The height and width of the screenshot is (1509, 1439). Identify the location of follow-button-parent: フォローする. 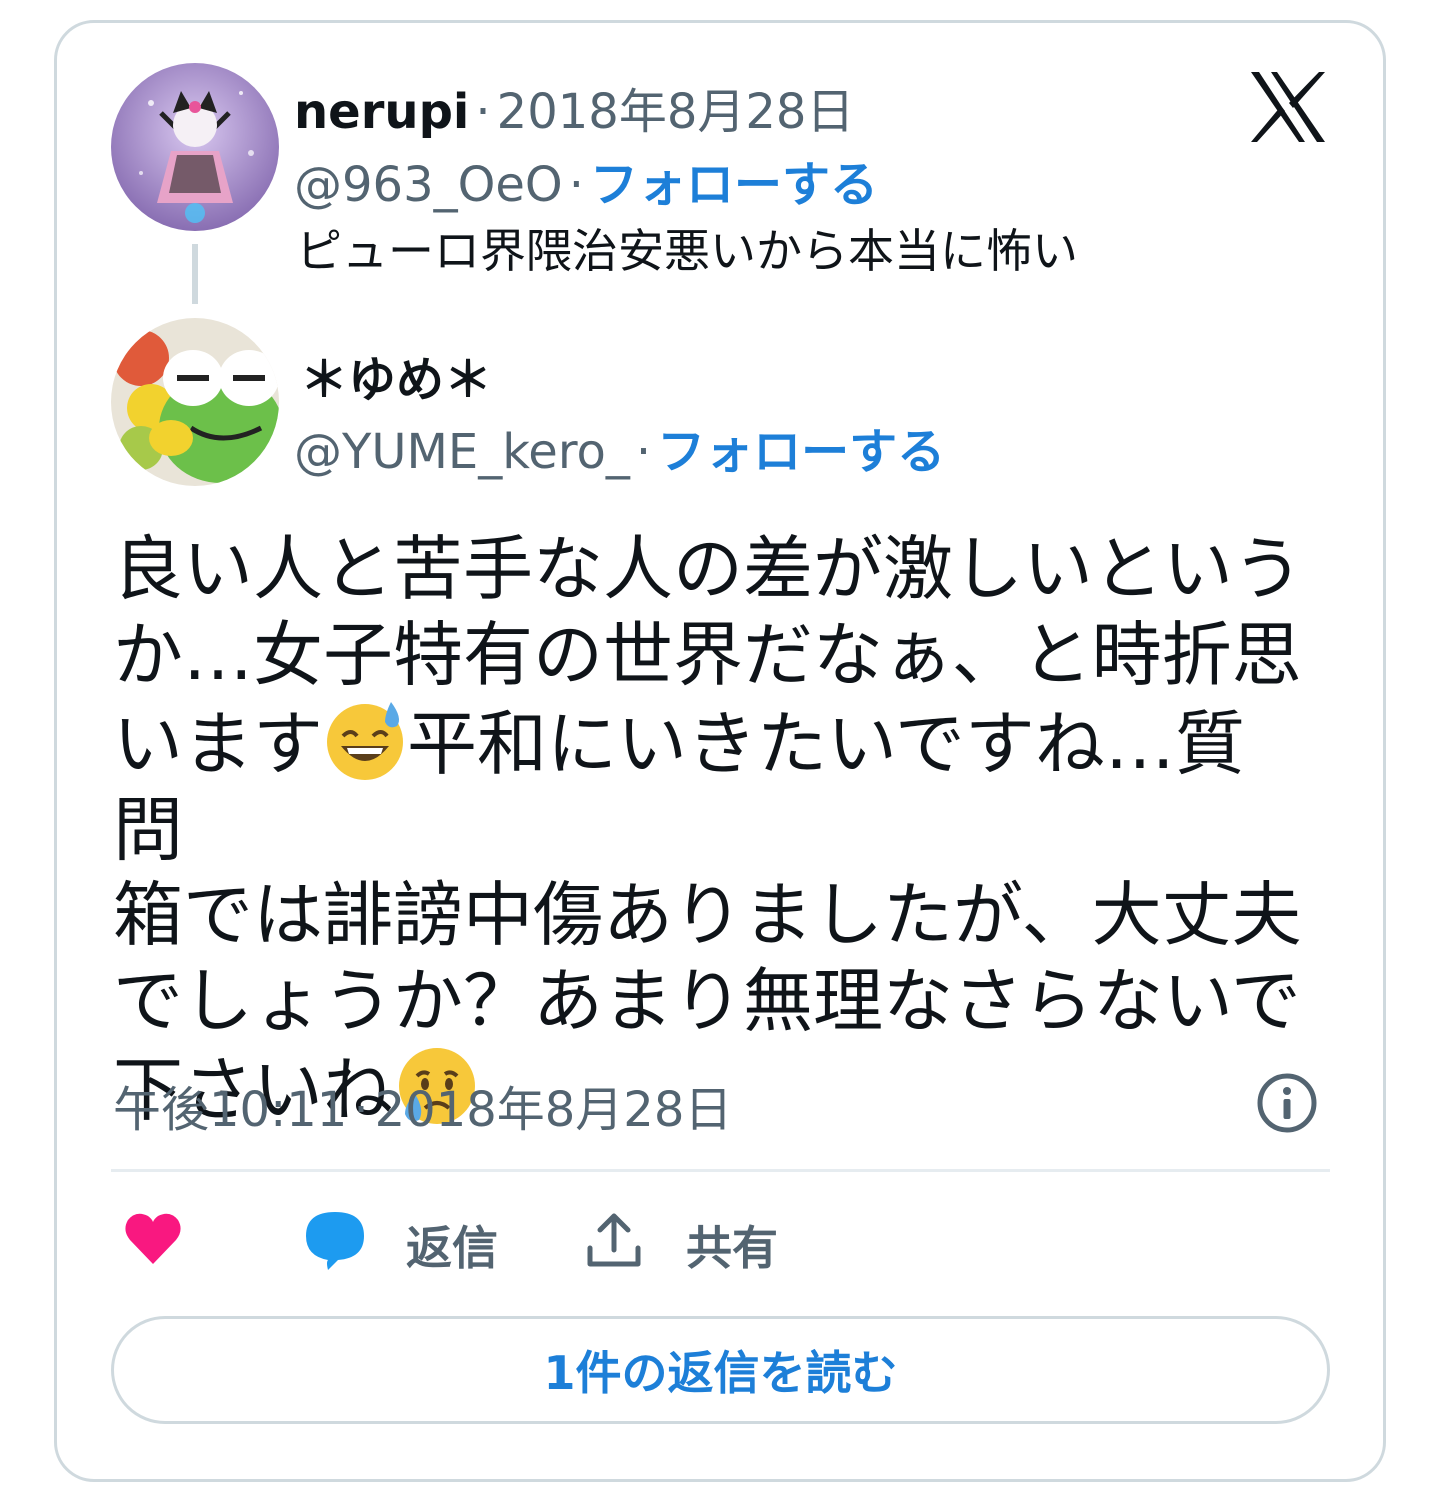
(734, 185).